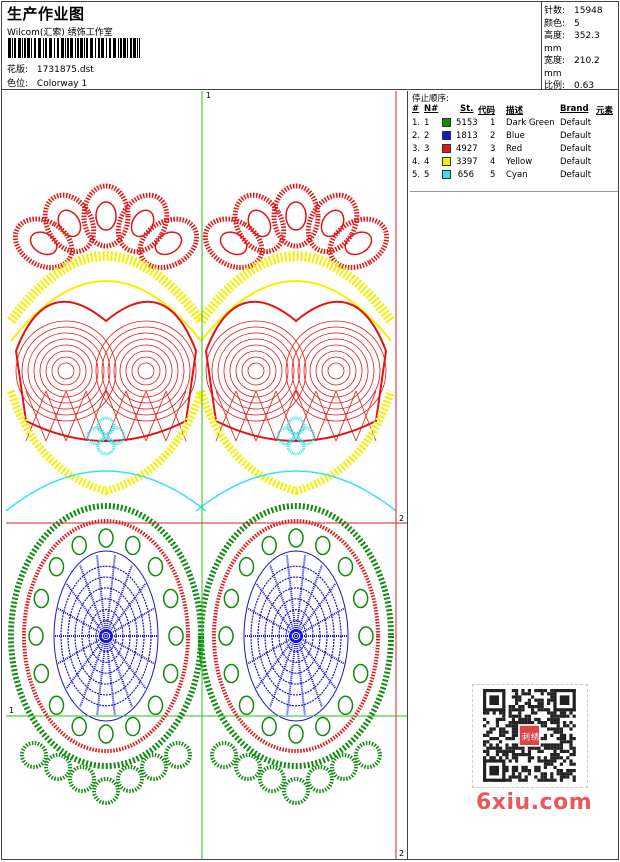 This screenshot has height=862, width=620. I want to click on stop-row: 4. 4 3397 4 Yellow Default, so click(514, 163).